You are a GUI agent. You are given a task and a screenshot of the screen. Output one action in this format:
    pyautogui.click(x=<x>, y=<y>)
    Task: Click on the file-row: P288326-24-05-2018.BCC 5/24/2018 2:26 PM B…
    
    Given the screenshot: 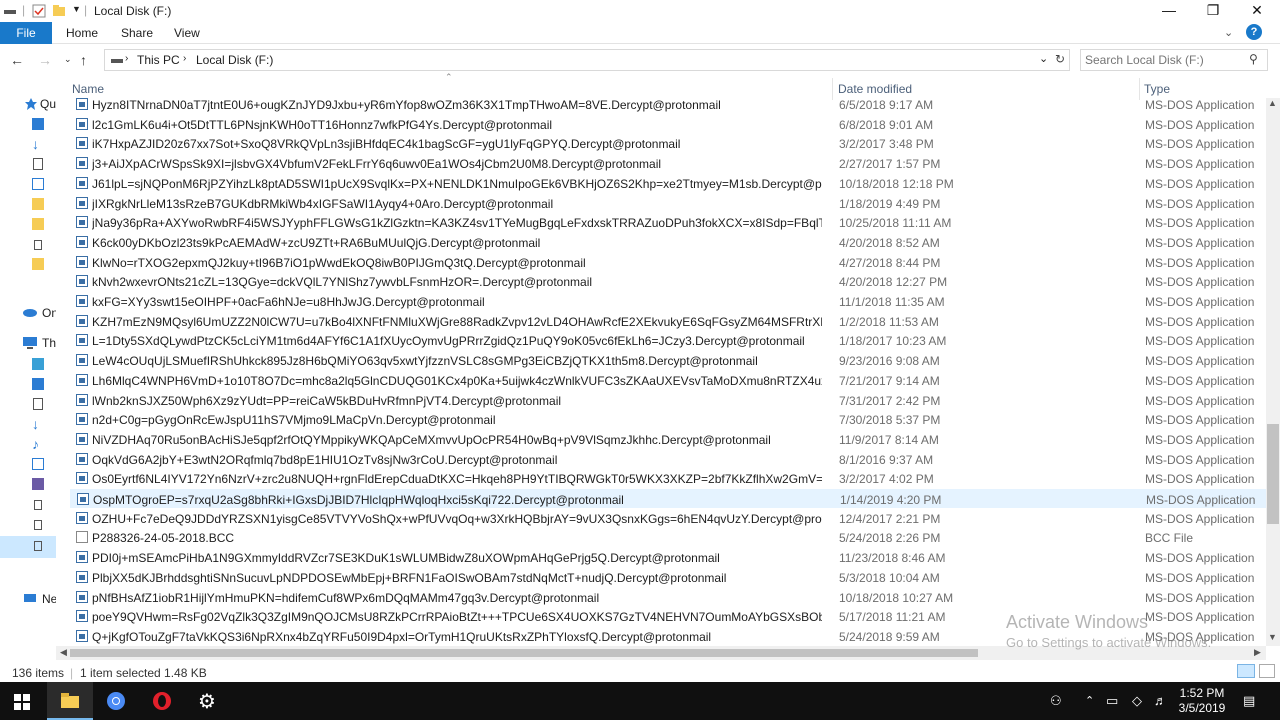 What is the action you would take?
    pyautogui.click(x=668, y=537)
    